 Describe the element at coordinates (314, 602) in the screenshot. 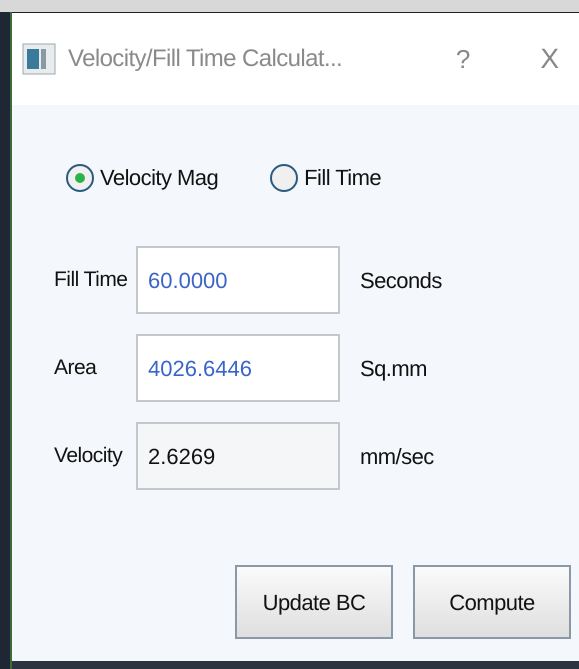

I see `action-button: Update BC` at that location.